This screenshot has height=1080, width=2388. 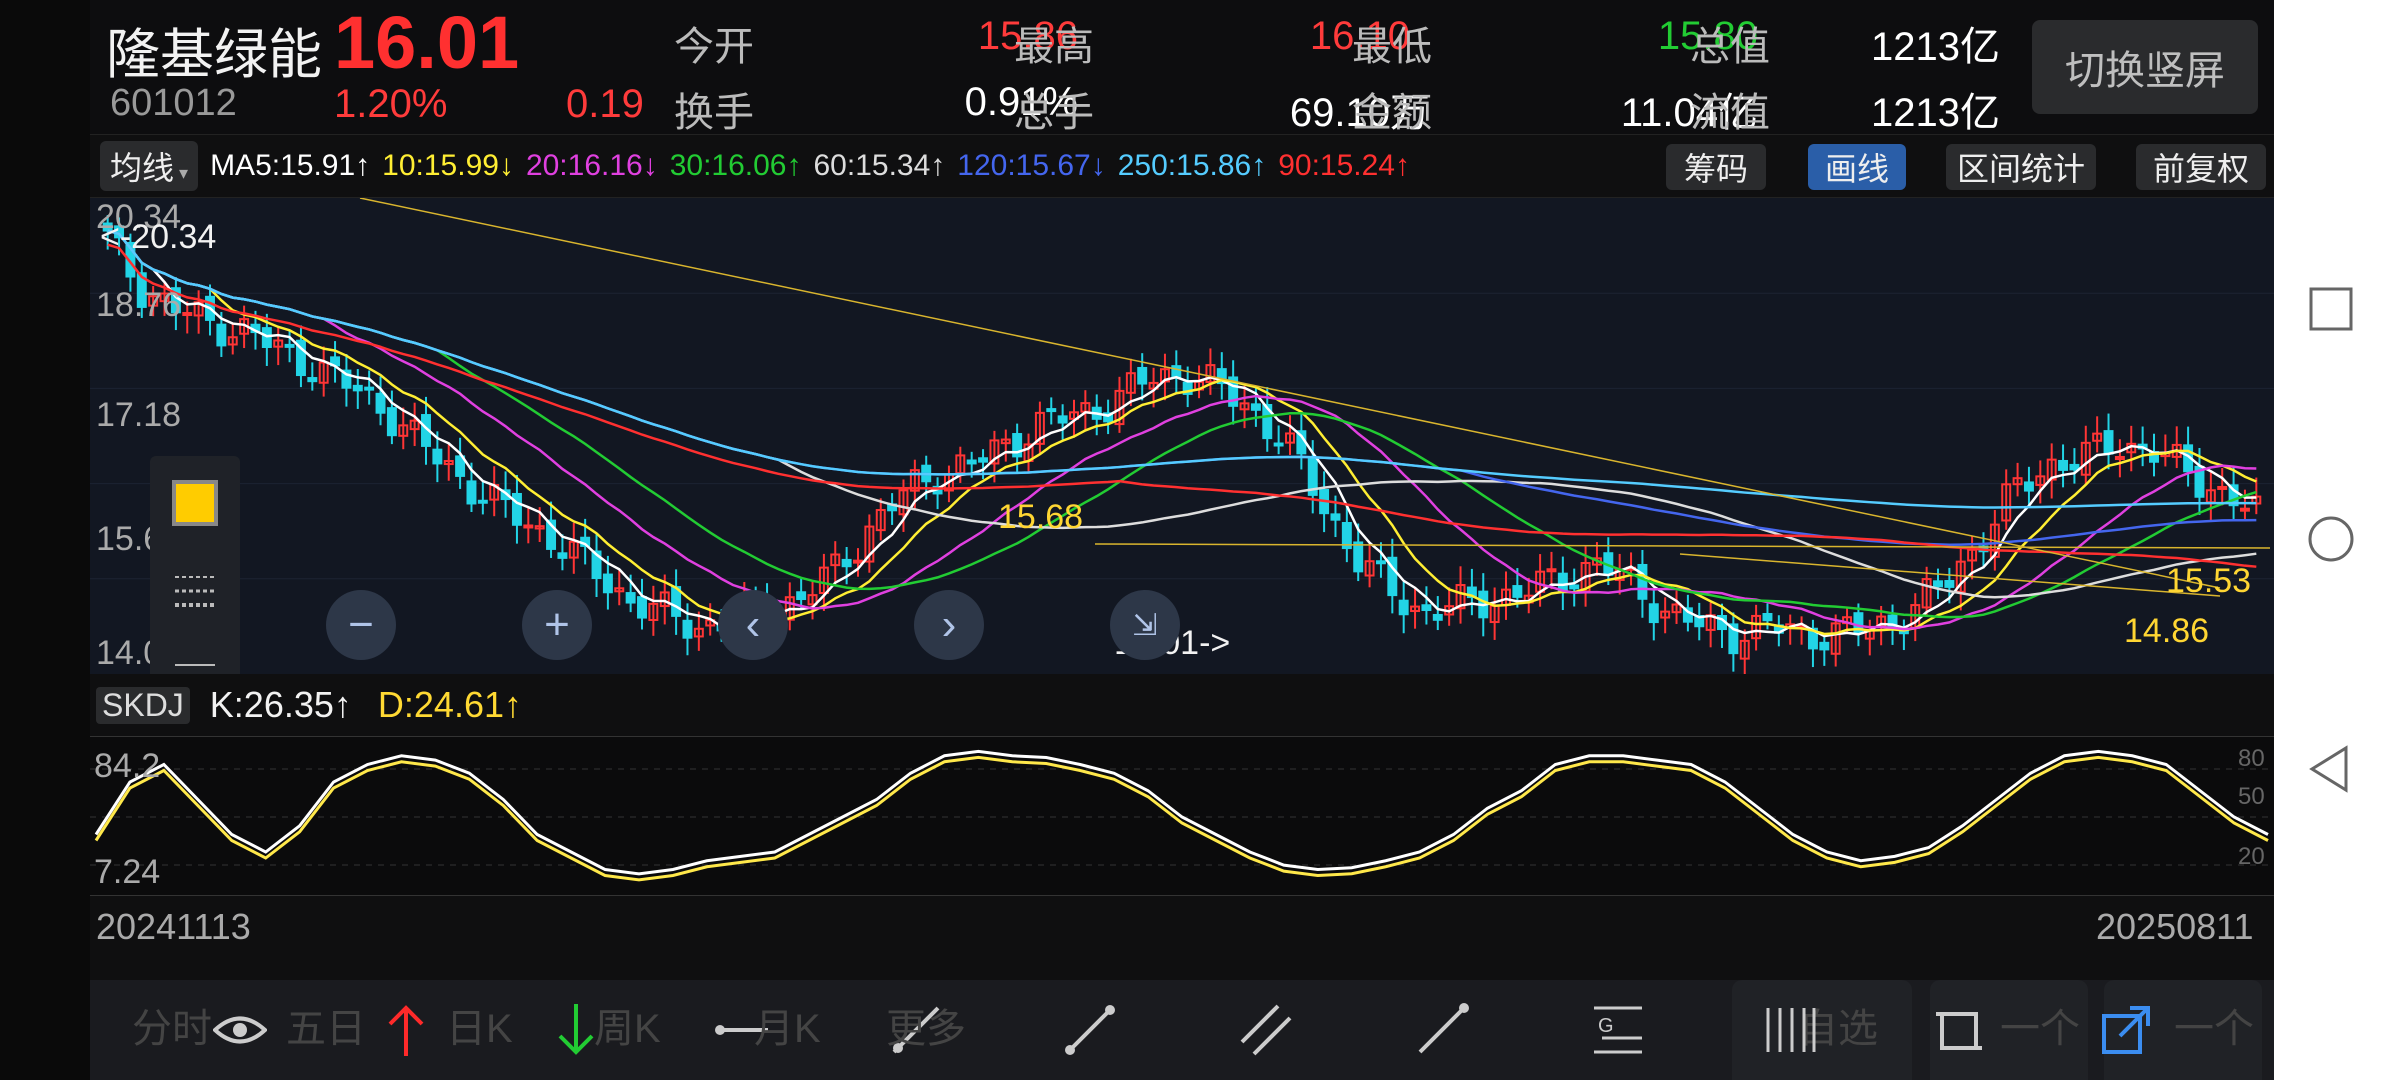 I want to click on dashed-lines-icon, so click(x=195, y=591).